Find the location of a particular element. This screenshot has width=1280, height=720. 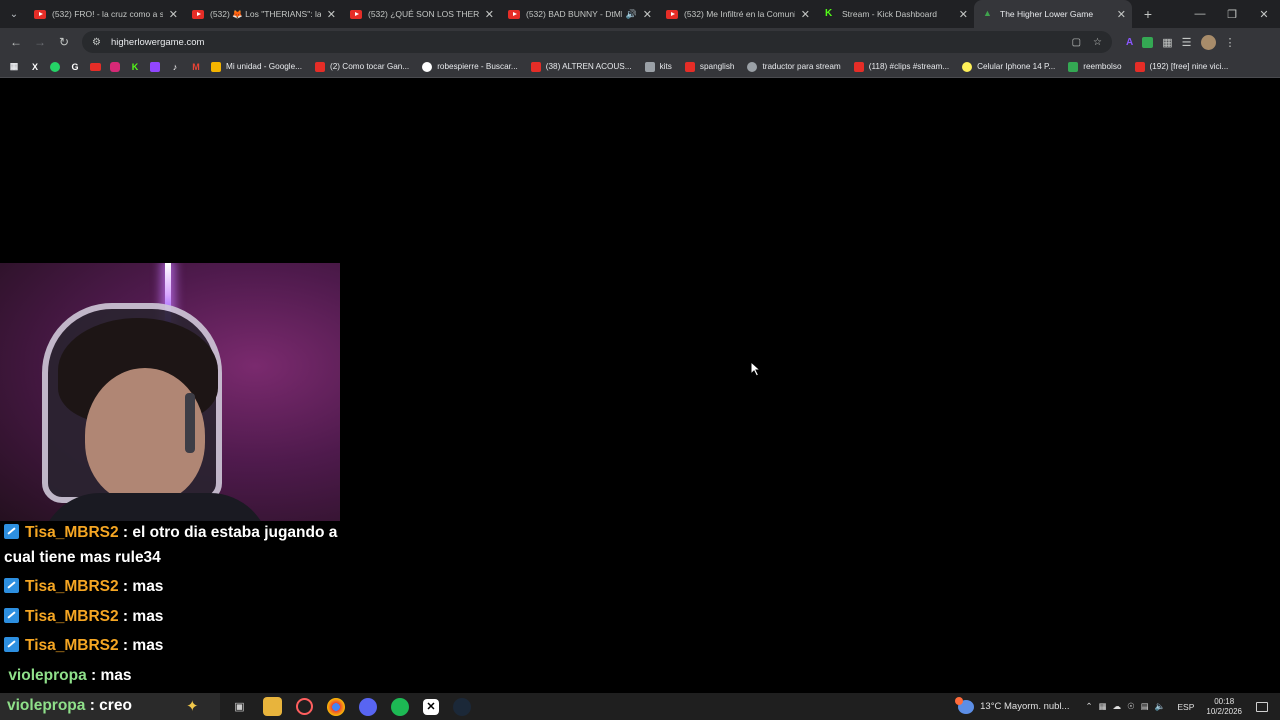

bookmark-item: reembolso is located at coordinates (1095, 66).